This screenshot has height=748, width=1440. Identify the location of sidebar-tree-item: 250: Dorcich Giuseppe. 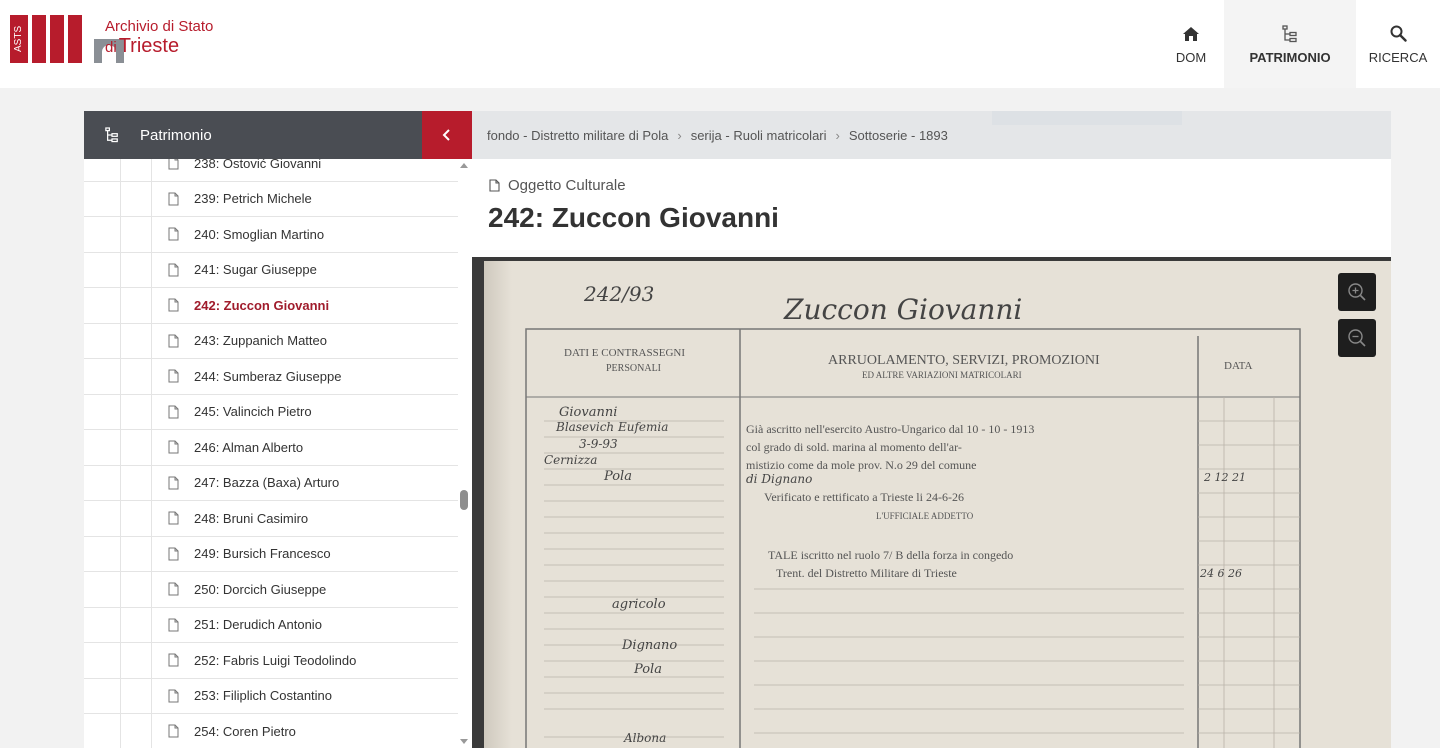
(271, 590).